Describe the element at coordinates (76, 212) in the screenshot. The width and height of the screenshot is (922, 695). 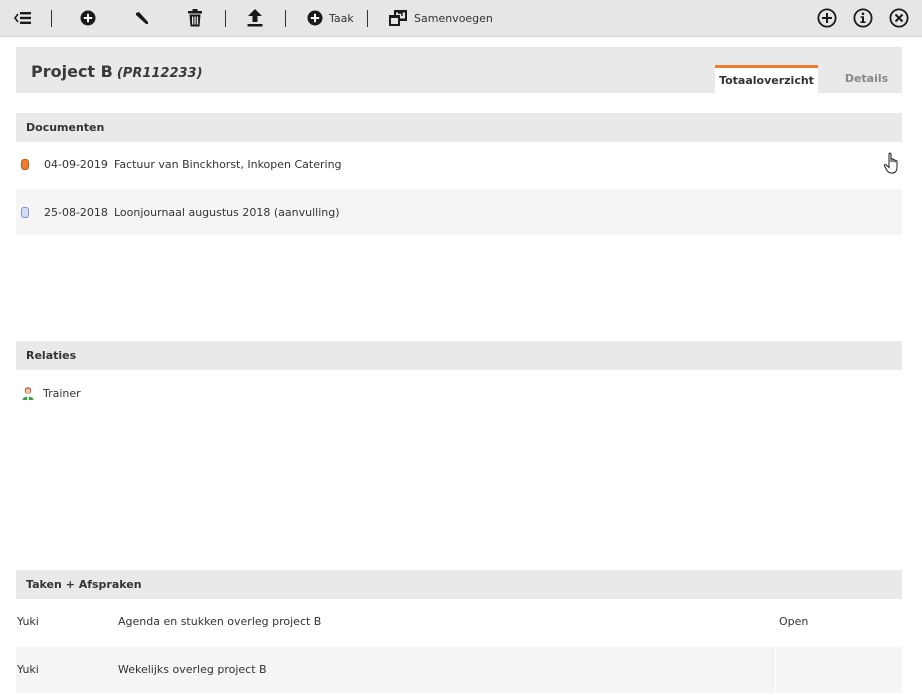
I see `document-date: 25-08-2018` at that location.